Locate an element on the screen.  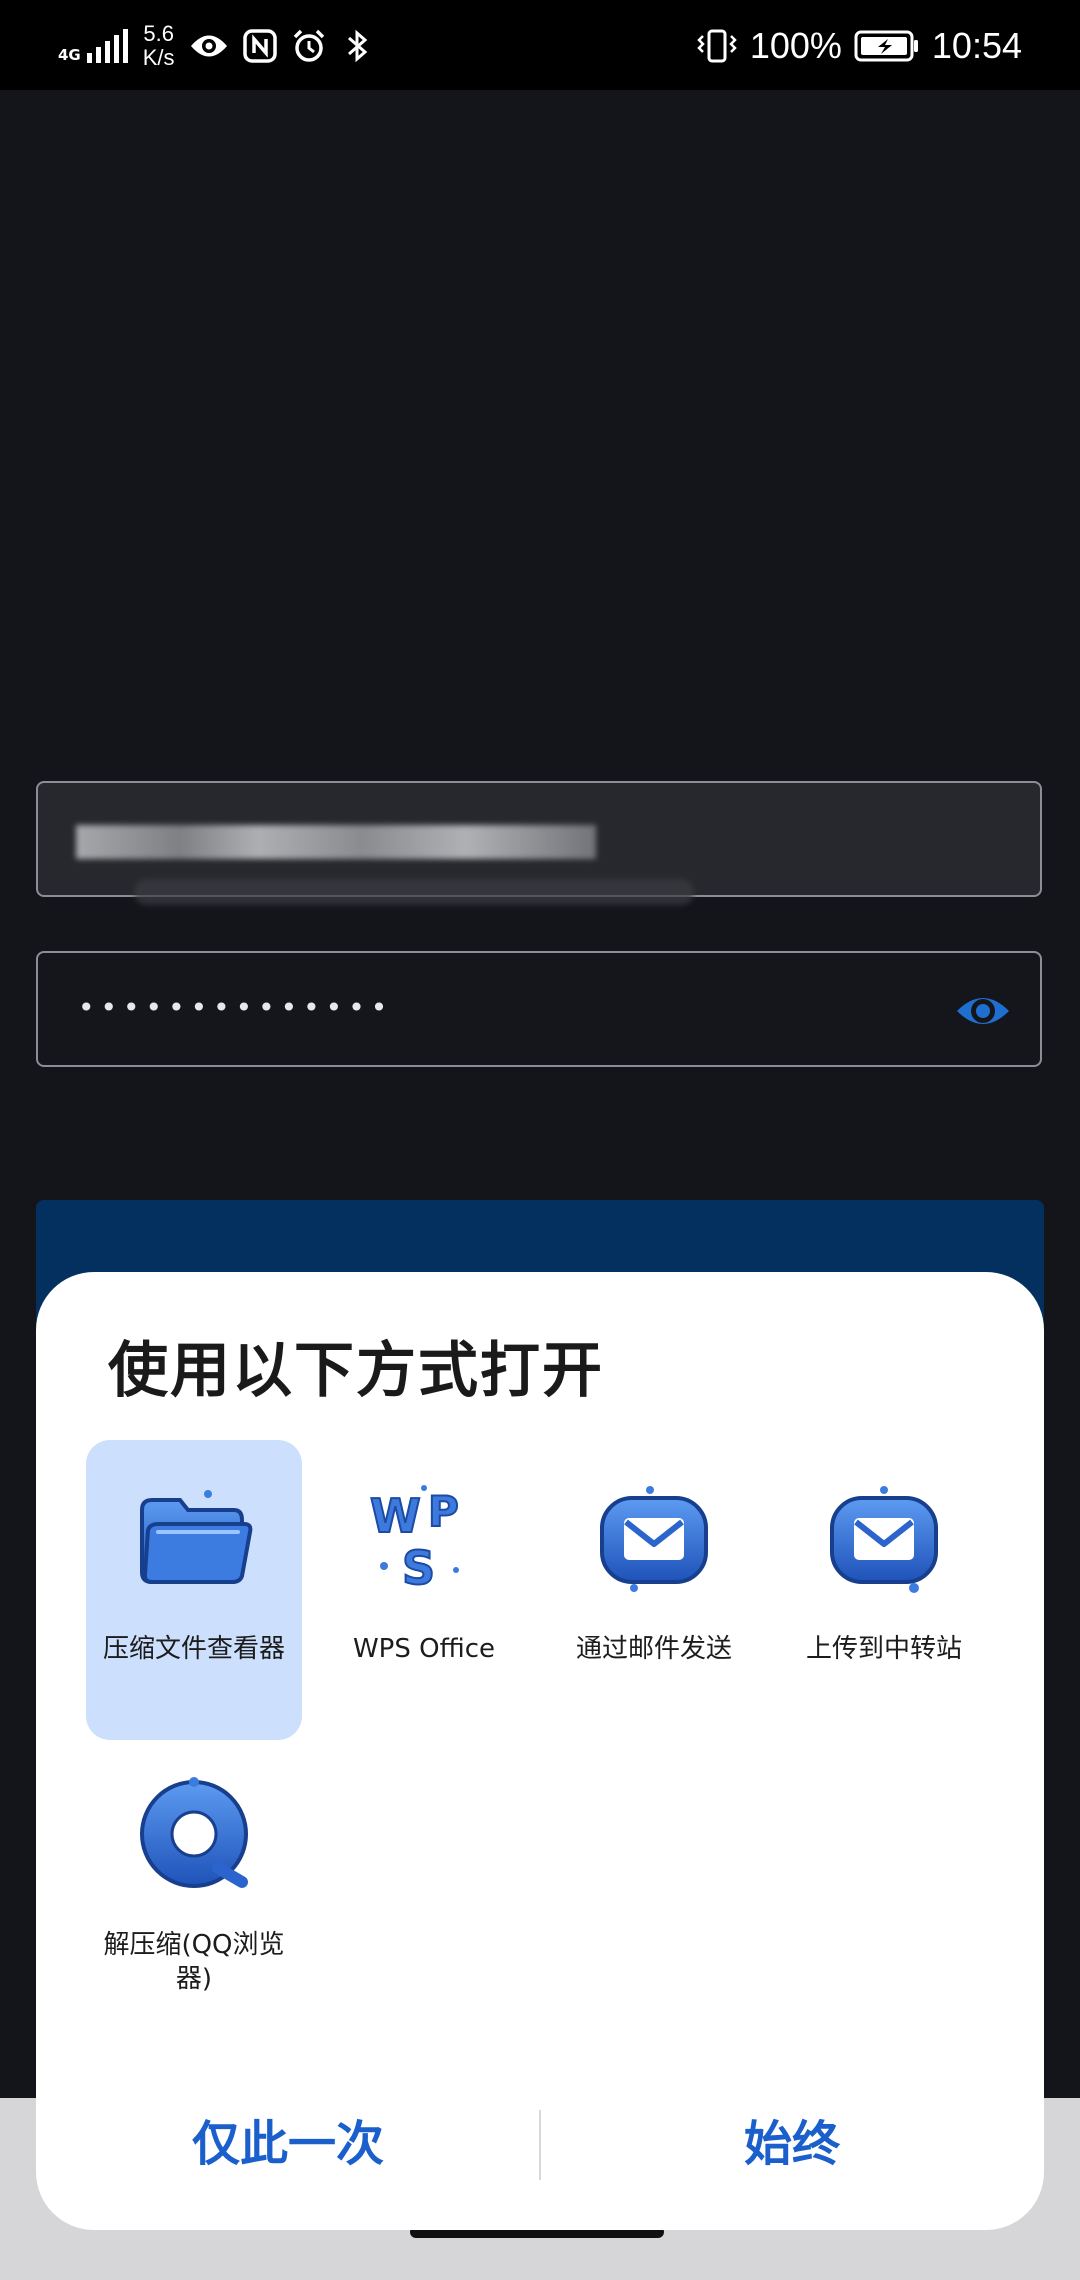
app-label: 上传到中转站 is located at coordinates (883, 1649).